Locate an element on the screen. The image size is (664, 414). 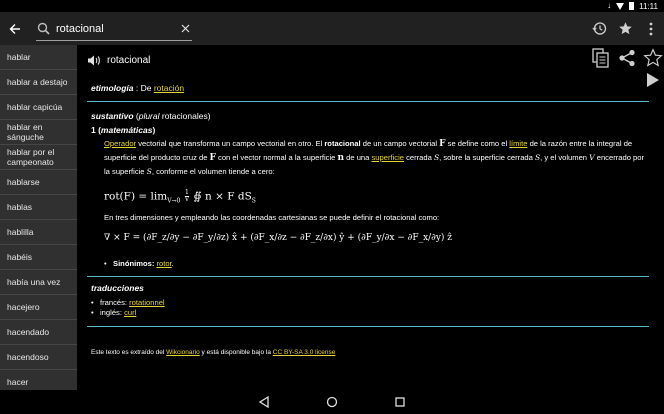
navigation-bar is located at coordinates (332, 402).